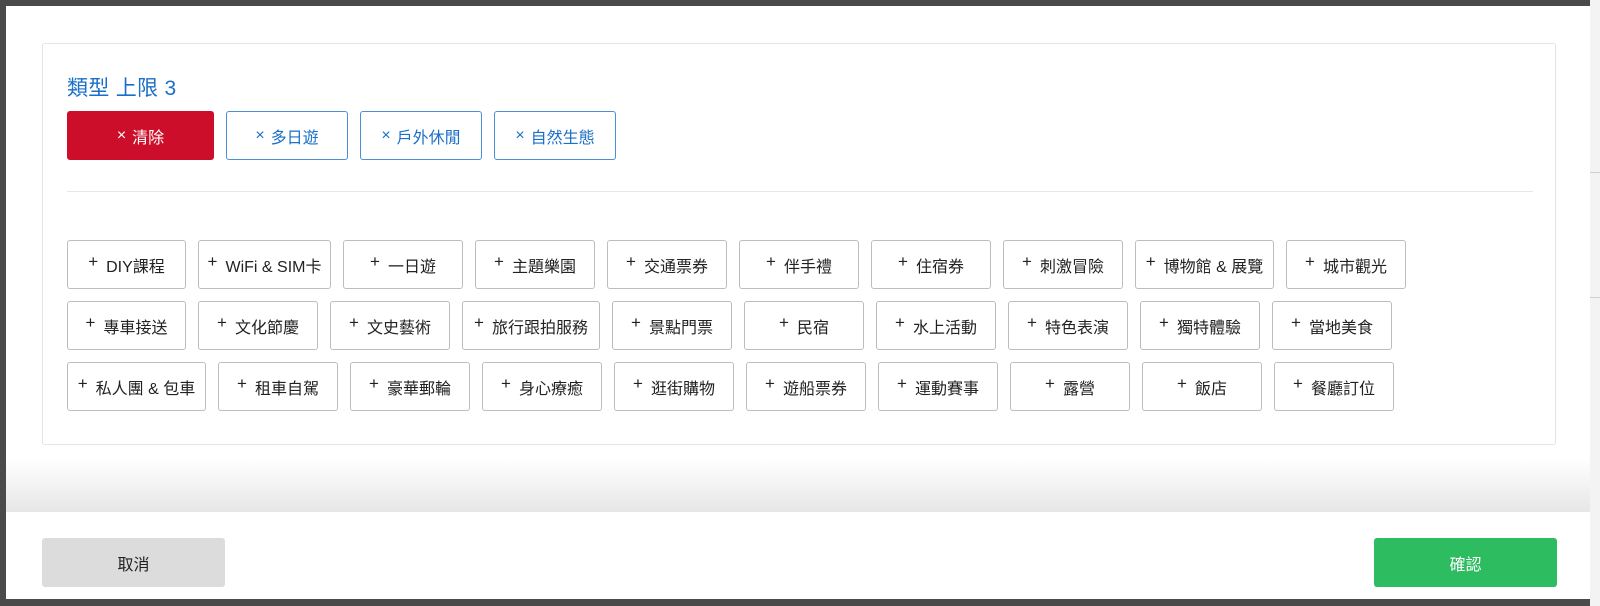 This screenshot has width=1600, height=606. I want to click on option-label: 博物館 & 展覽, so click(1213, 267).